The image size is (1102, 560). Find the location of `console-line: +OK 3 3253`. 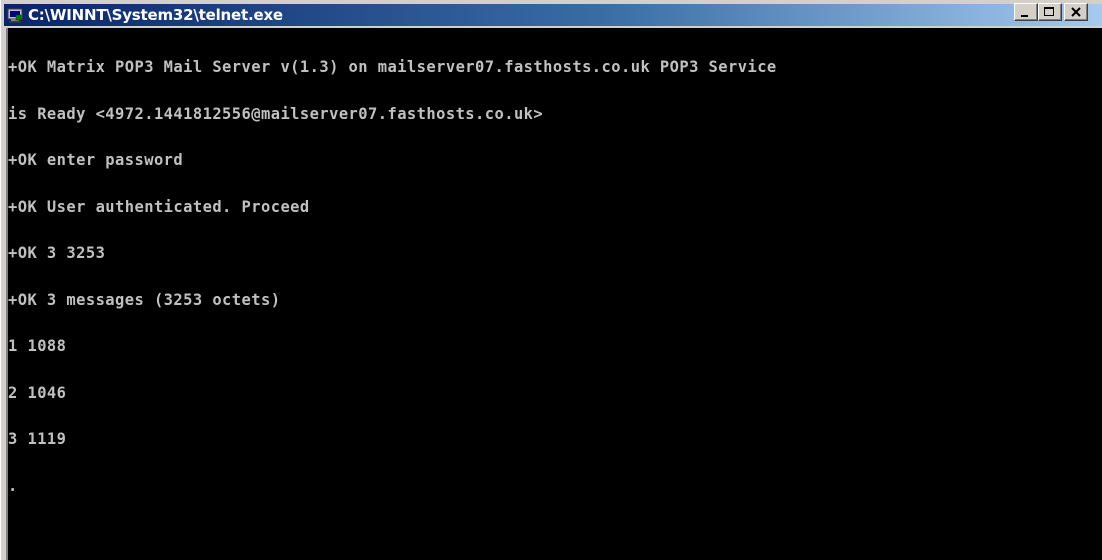

console-line: +OK 3 3253 is located at coordinates (57, 252).